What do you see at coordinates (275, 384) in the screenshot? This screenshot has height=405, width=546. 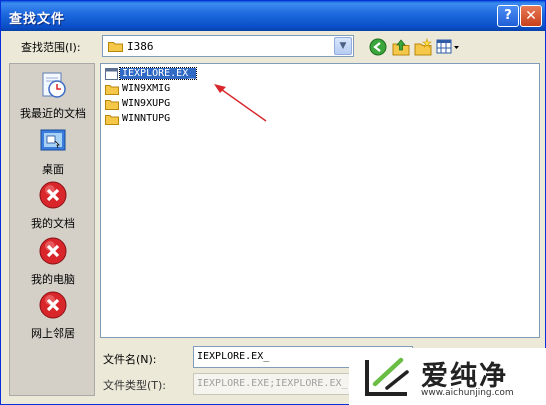 I see `filetype-dropdown: IEXPLORE.EXE;IEXPLORE.EX_` at bounding box center [275, 384].